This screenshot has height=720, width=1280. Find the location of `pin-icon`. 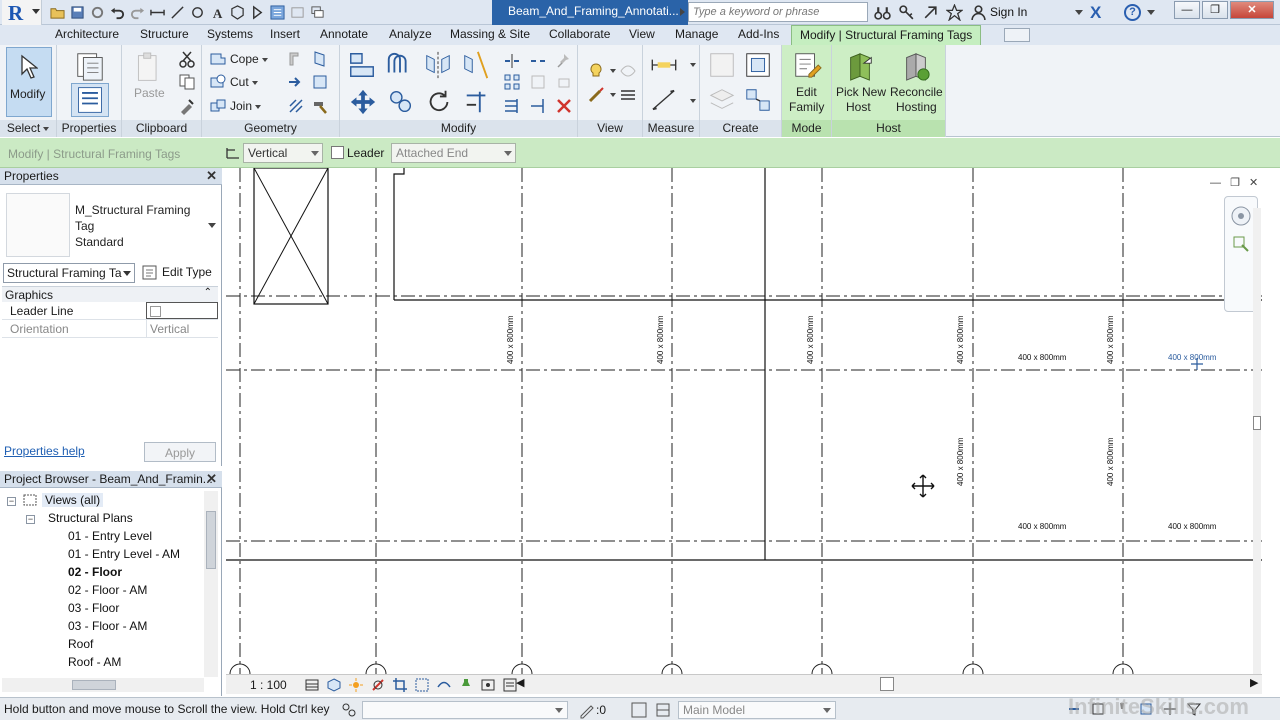

pin-icon is located at coordinates (564, 61).